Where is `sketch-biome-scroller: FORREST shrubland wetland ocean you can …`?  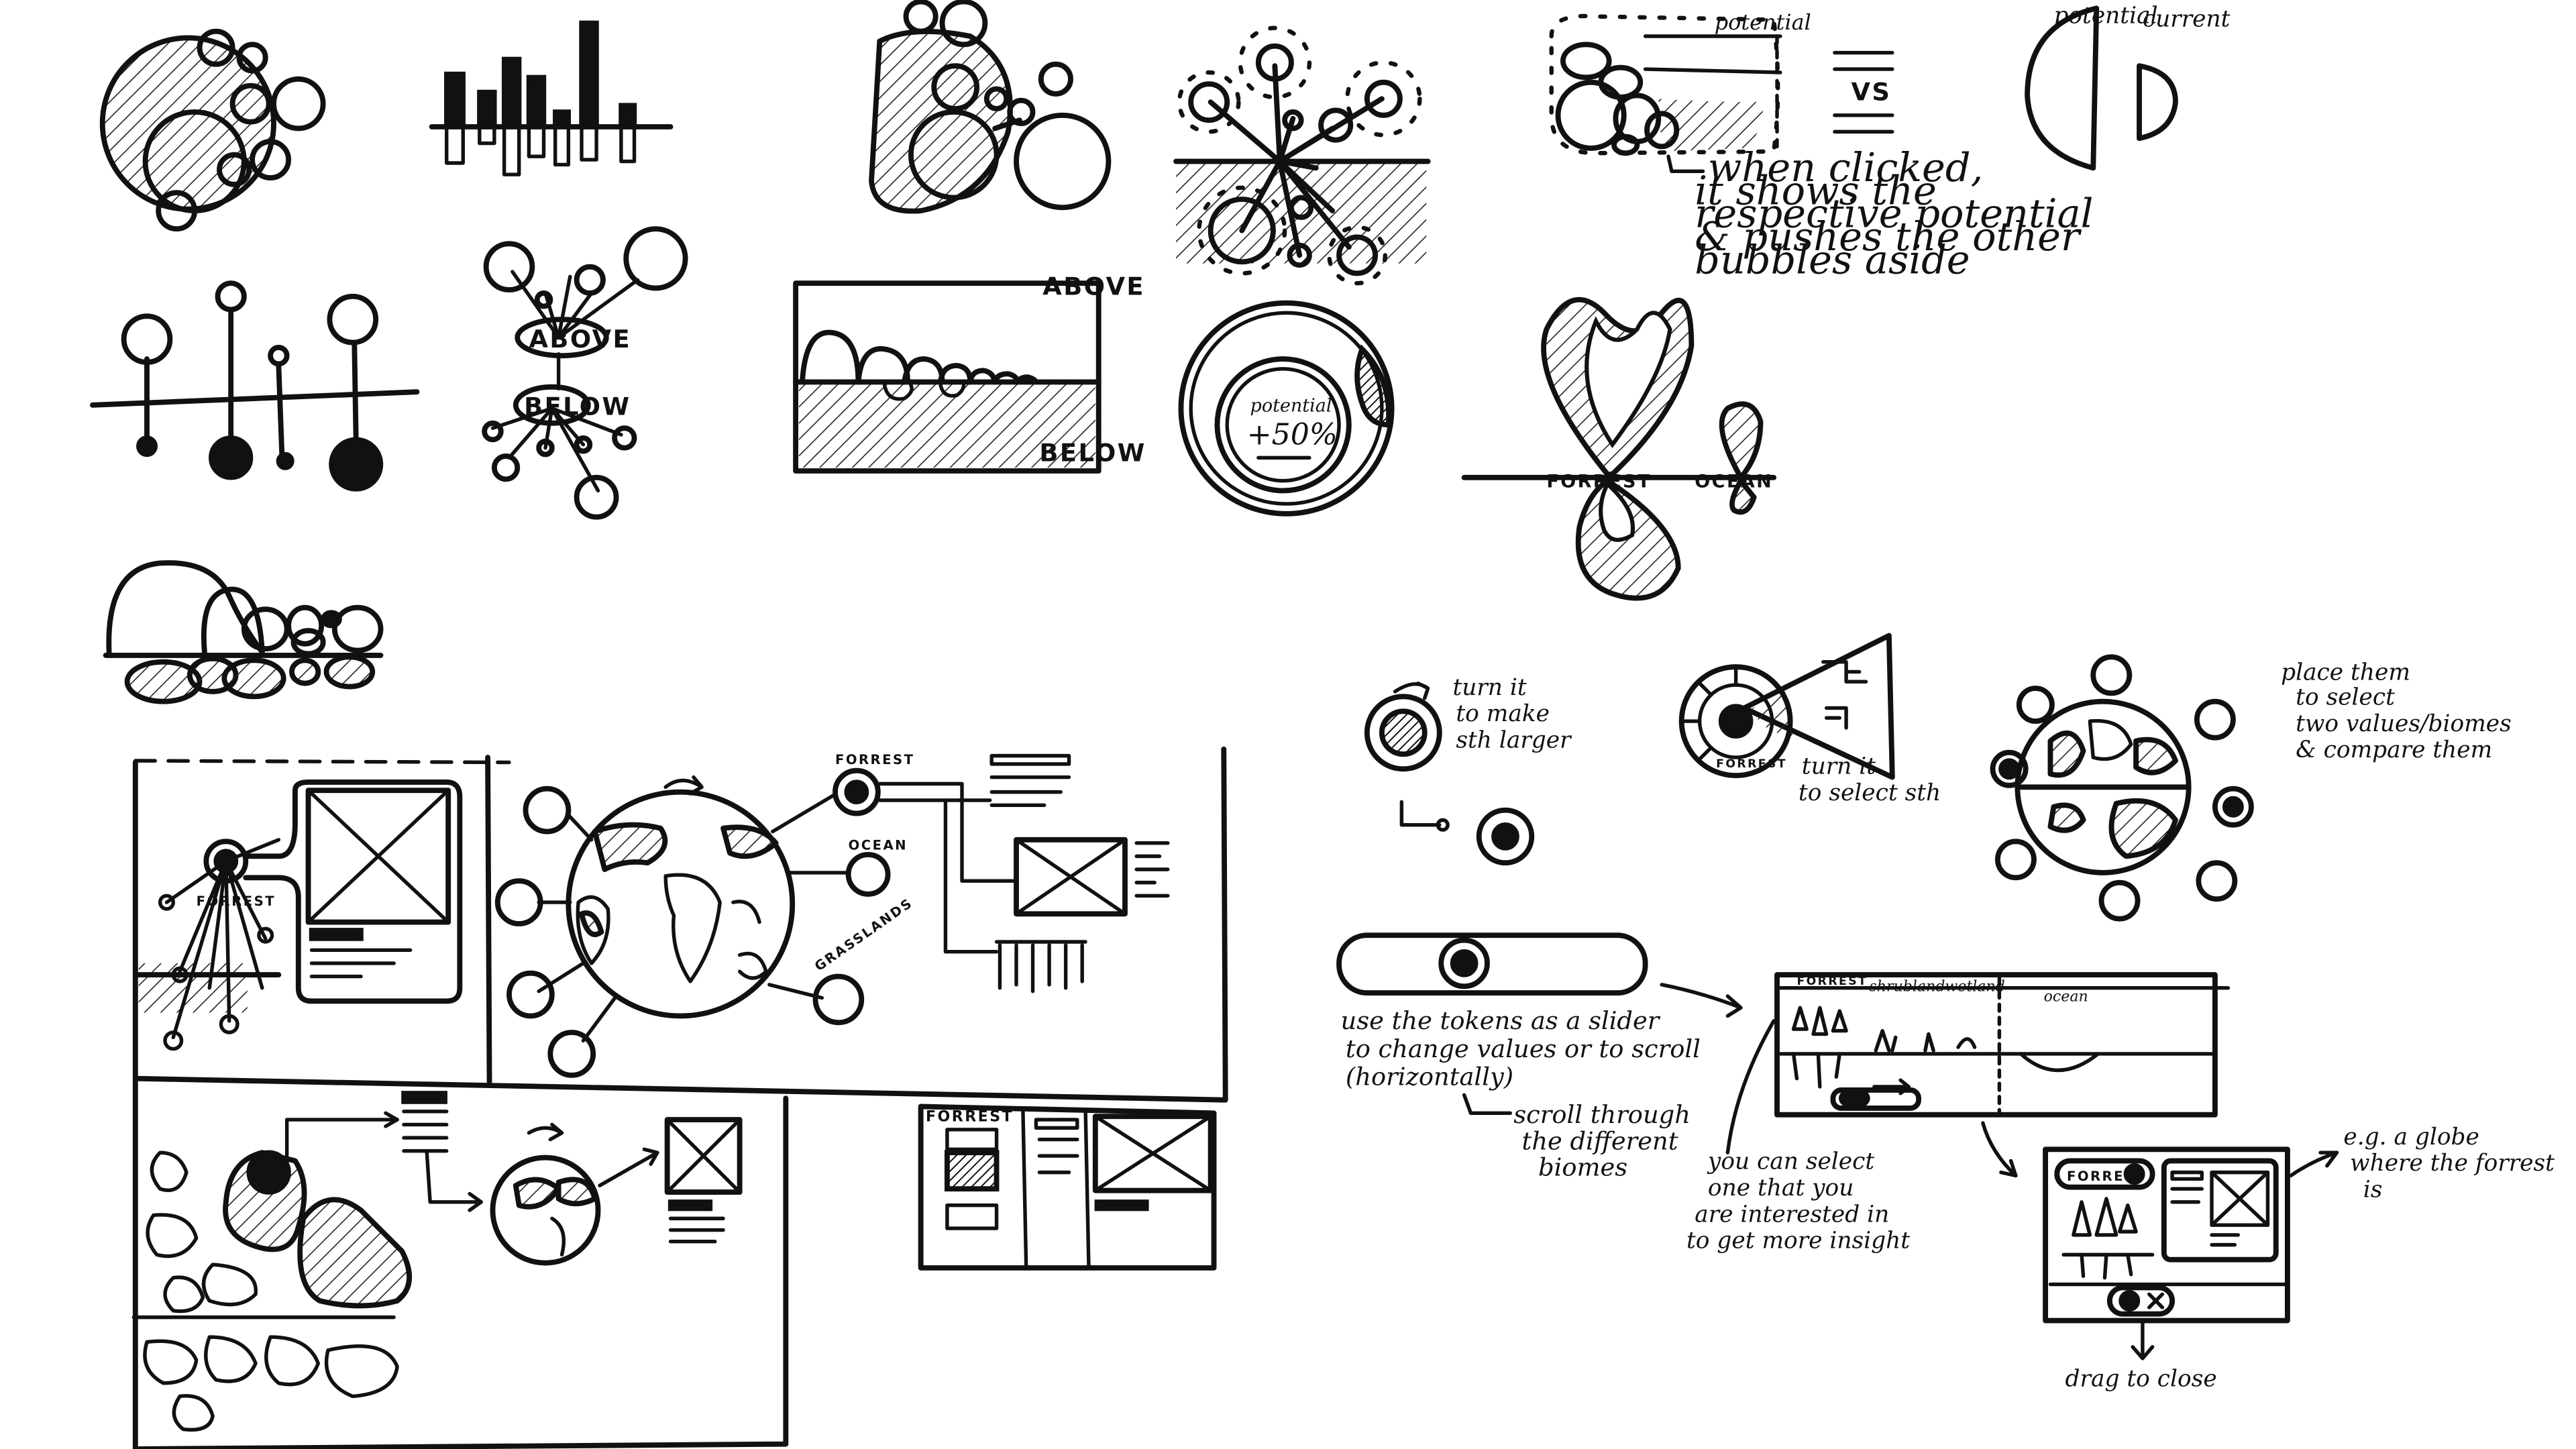
sketch-biome-scroller: FORREST shrubland wetland ocean you can … is located at coordinates (1958, 1113).